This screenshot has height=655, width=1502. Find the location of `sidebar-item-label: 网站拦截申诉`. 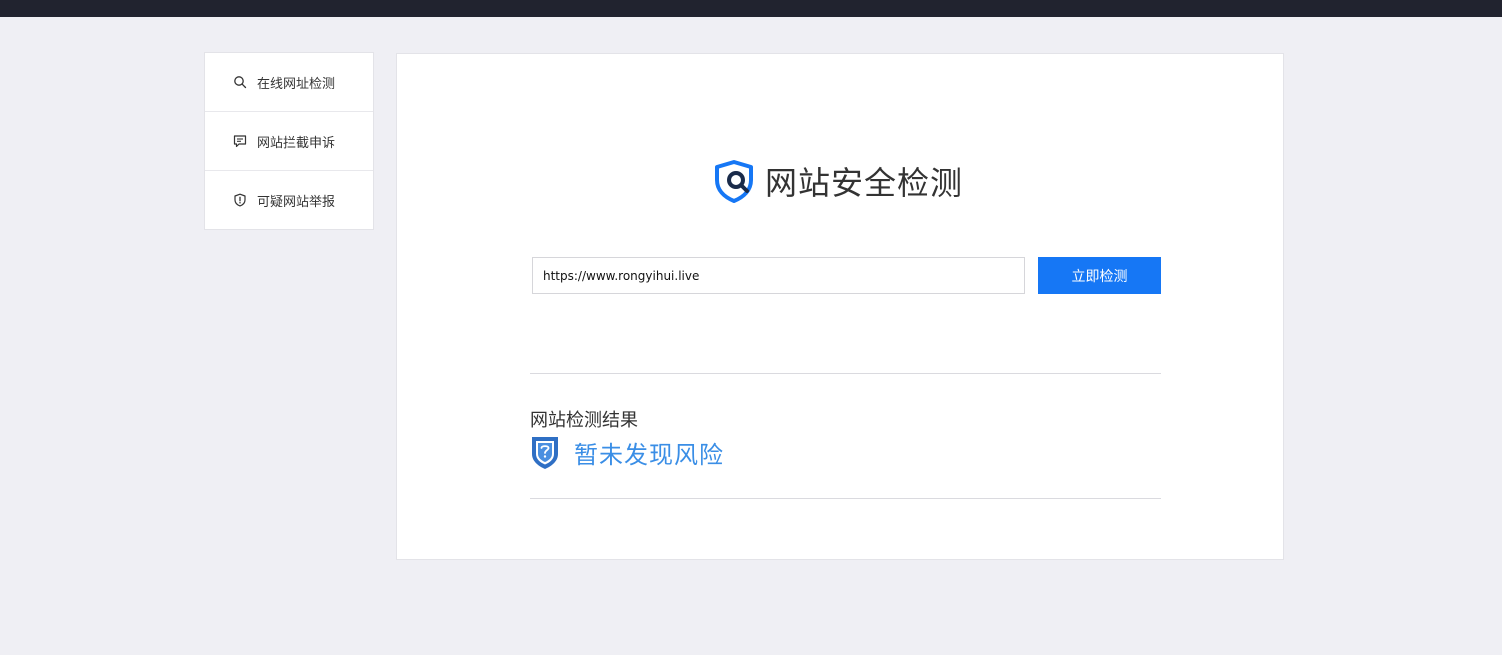

sidebar-item-label: 网站拦截申诉 is located at coordinates (296, 143).